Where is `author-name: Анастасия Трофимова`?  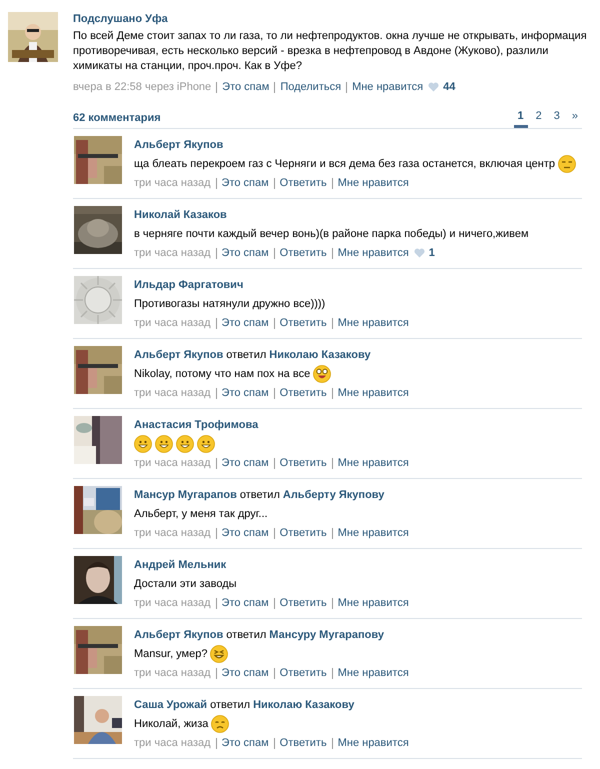 author-name: Анастасия Трофимова is located at coordinates (196, 425).